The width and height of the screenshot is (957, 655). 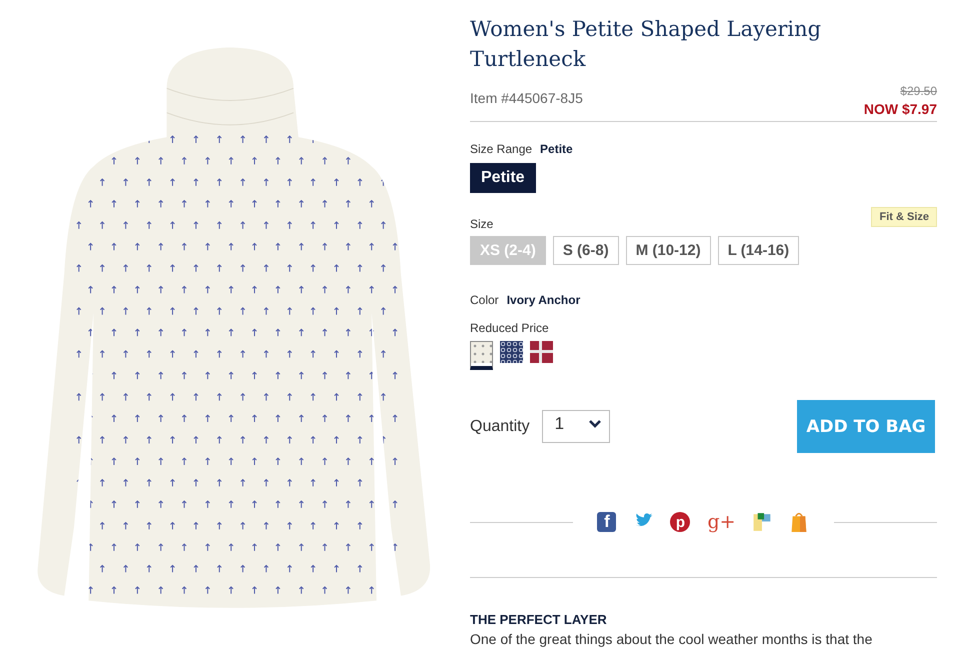 I want to click on p-circle-icon: p, so click(x=680, y=522).